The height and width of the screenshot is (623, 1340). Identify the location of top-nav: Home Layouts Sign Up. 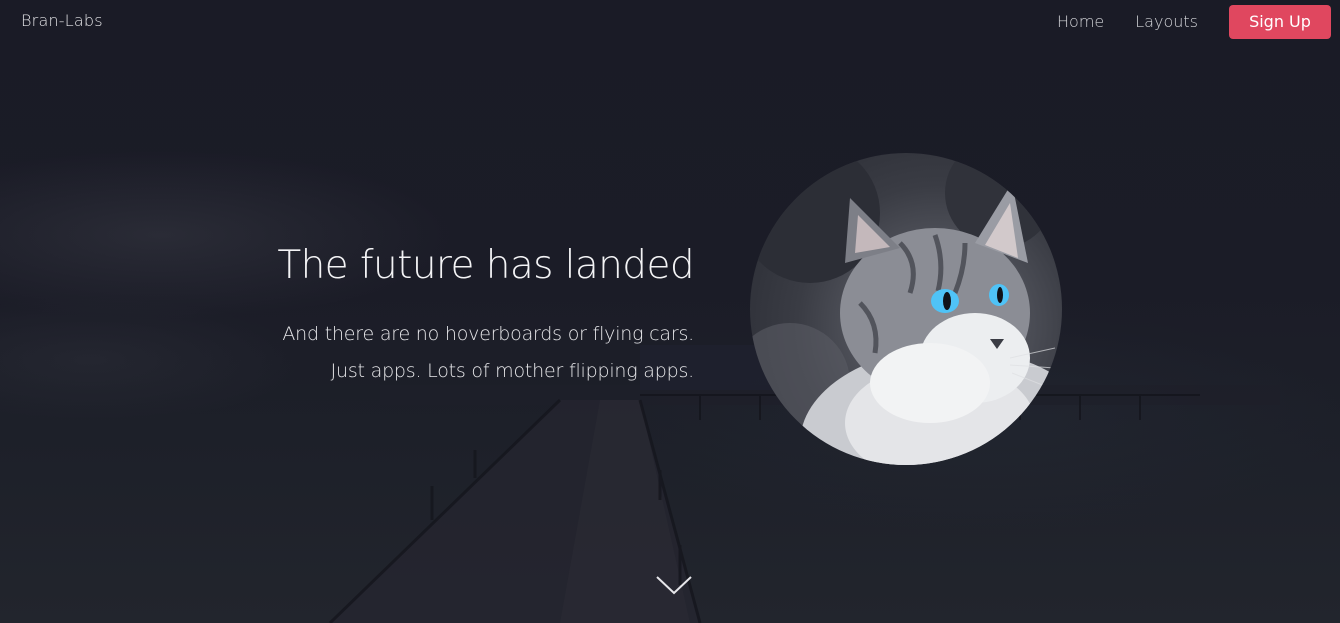
(1194, 22).